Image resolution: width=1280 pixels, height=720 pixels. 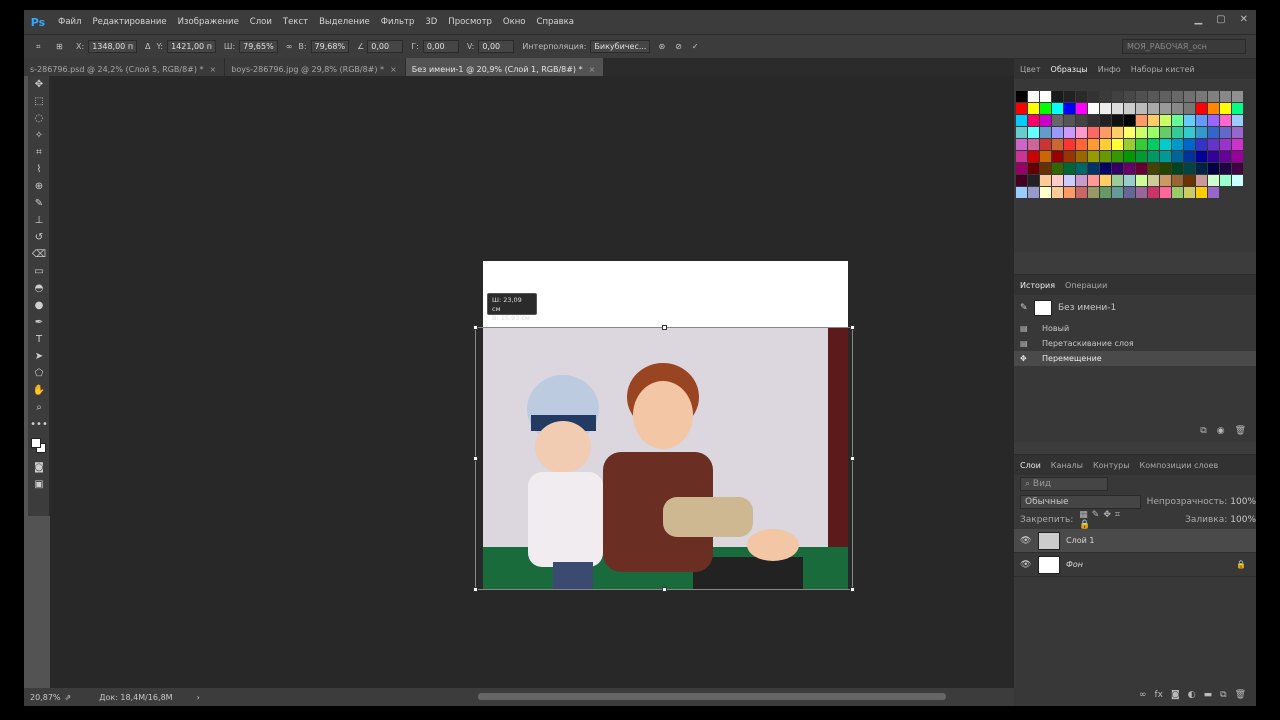 What do you see at coordinates (695, 46) in the screenshot?
I see `commit-icon: ✓` at bounding box center [695, 46].